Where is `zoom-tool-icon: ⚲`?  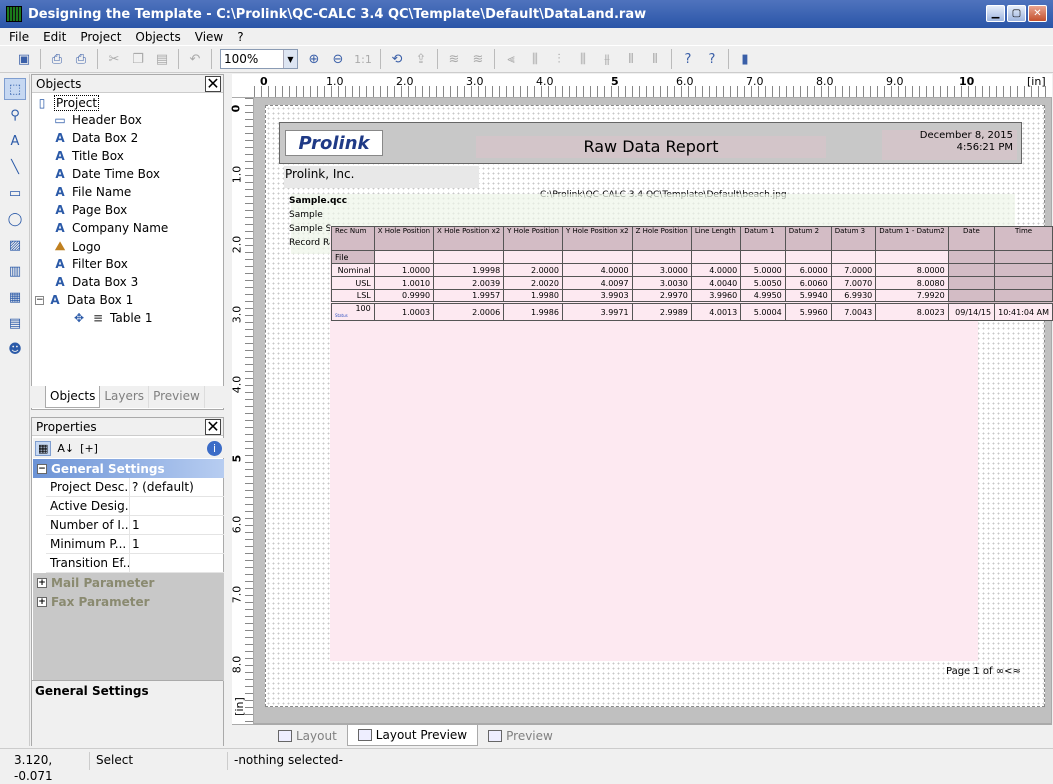
zoom-tool-icon: ⚲ is located at coordinates (15, 115).